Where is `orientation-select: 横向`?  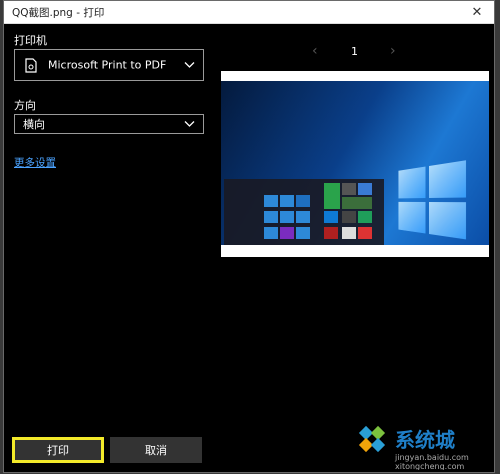 orientation-select: 横向 is located at coordinates (109, 124).